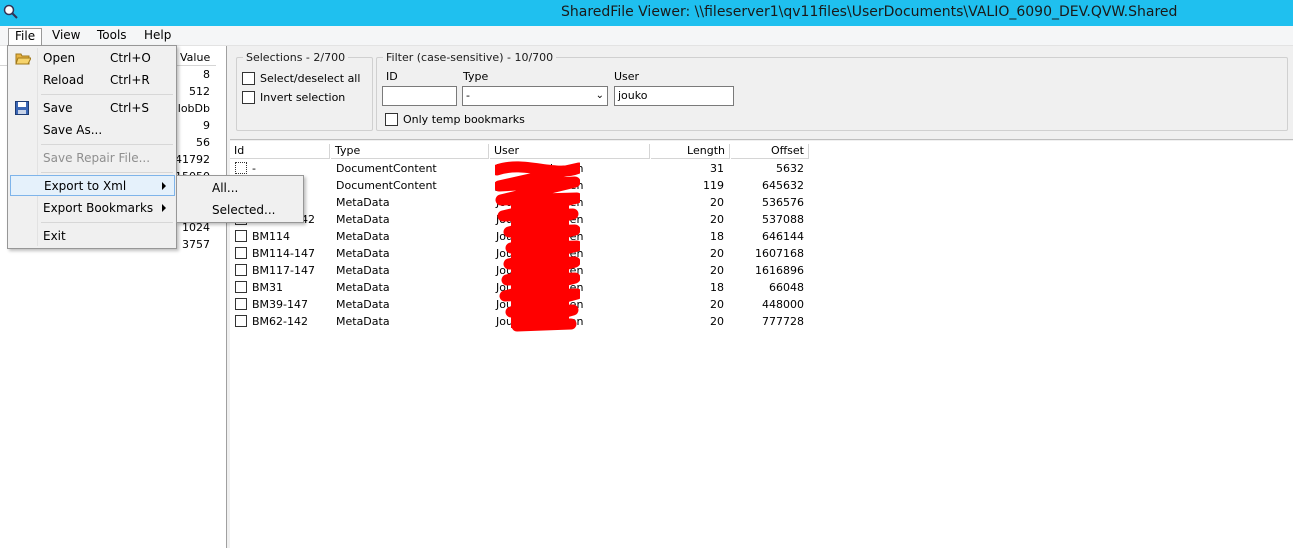 The width and height of the screenshot is (1293, 548). I want to click on column-header-length: Length, so click(690, 151).